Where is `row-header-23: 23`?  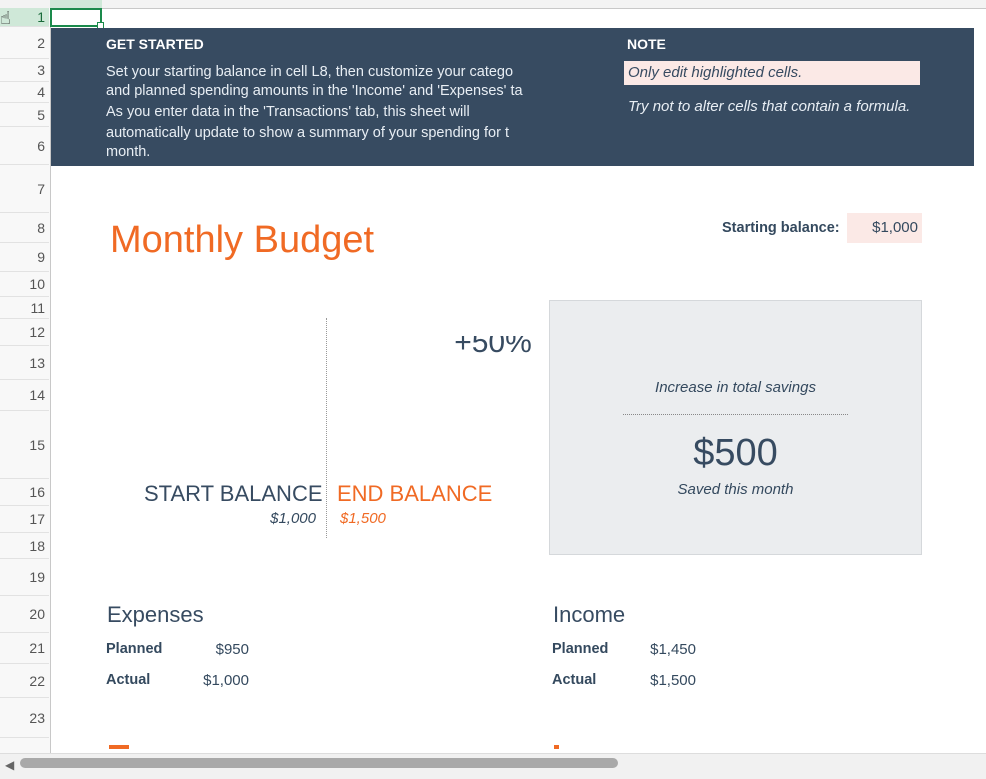 row-header-23: 23 is located at coordinates (24, 718).